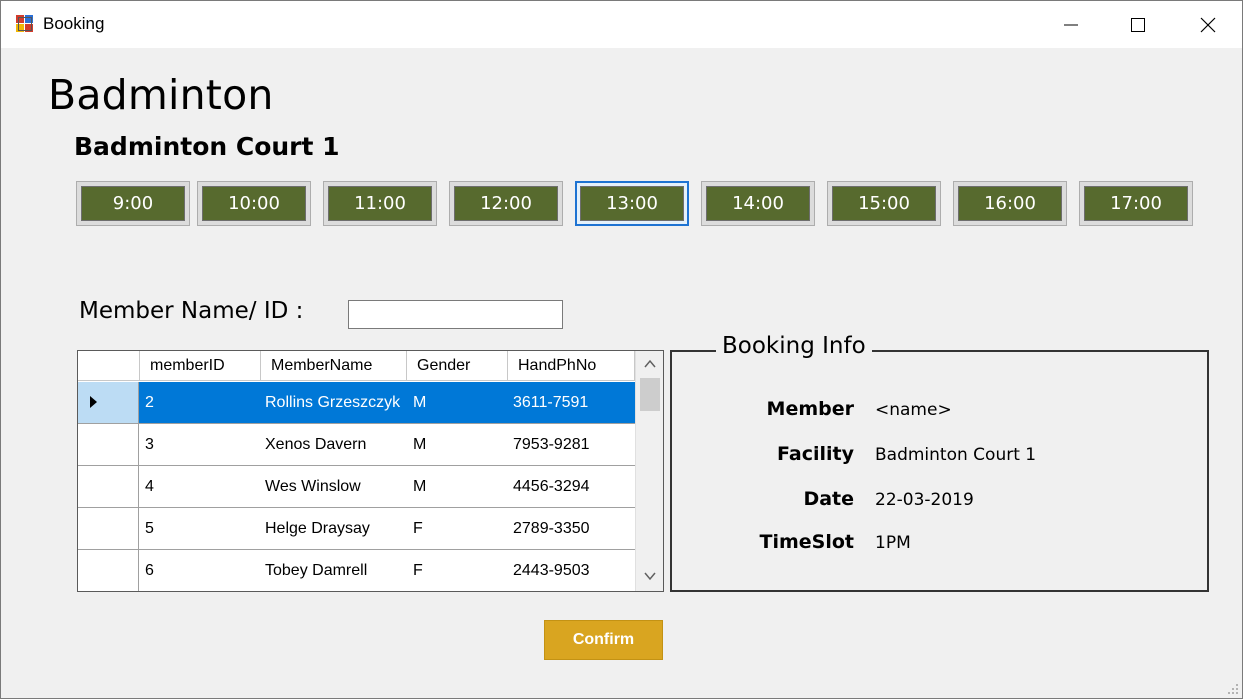  I want to click on form-app-icon, so click(25, 24).